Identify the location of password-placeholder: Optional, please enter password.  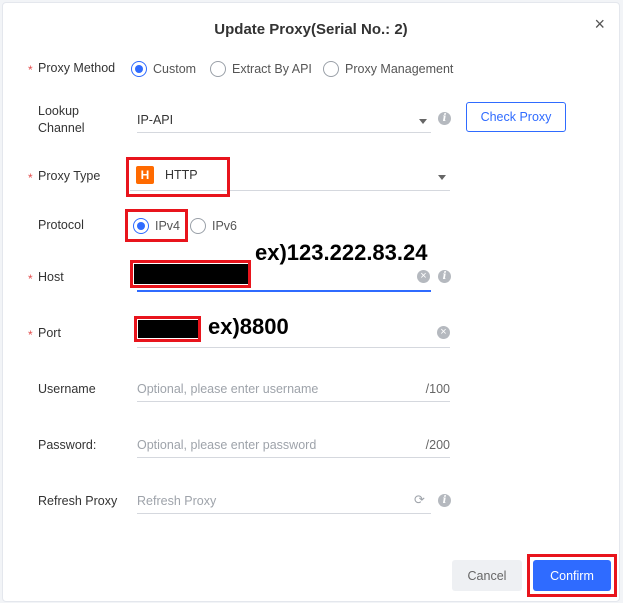
(227, 445).